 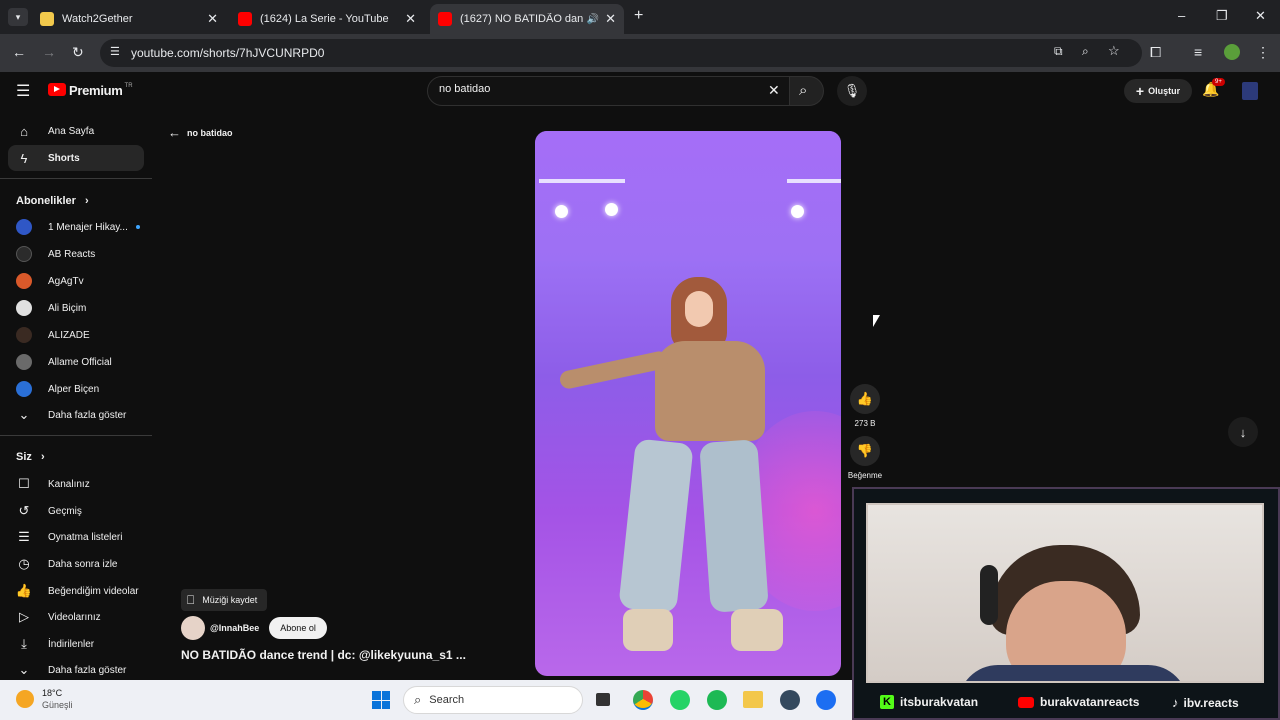 I want to click on sun-icon, so click(x=25, y=699).